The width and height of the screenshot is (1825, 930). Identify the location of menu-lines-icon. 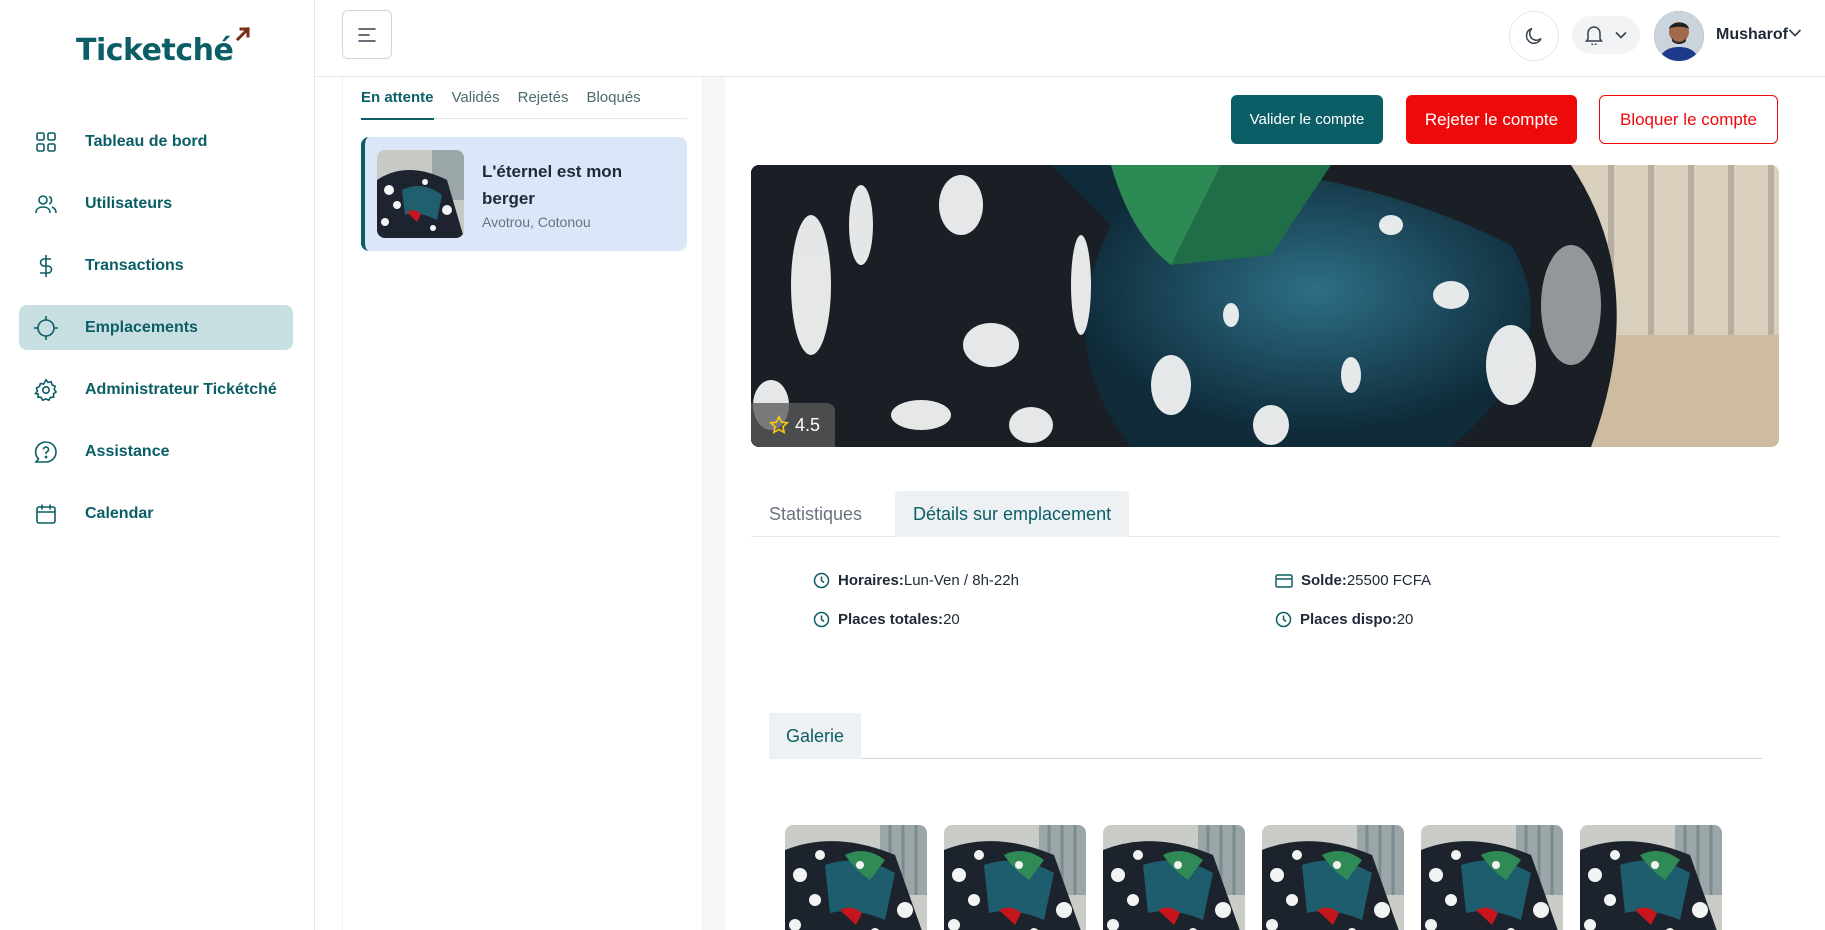
(367, 34).